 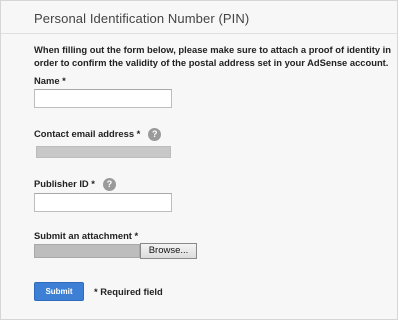 I want to click on email-label-row: Contact email address *?, so click(x=98, y=135).